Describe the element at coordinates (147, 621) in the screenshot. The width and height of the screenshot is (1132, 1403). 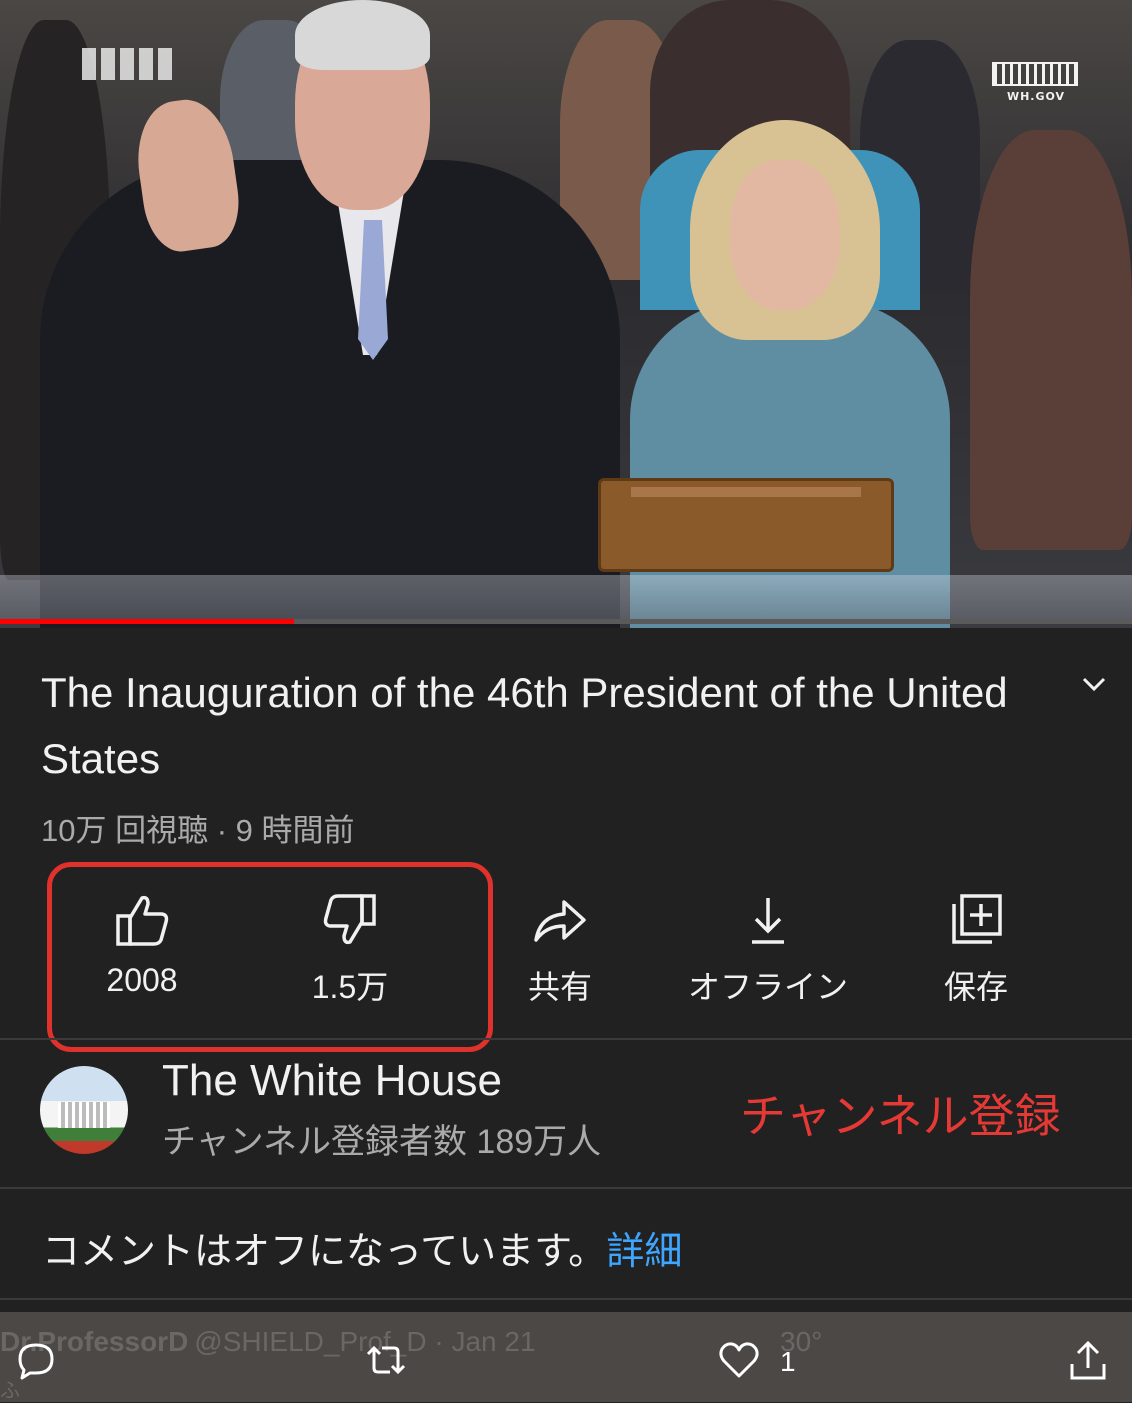
I see `progress-bar-fill` at that location.